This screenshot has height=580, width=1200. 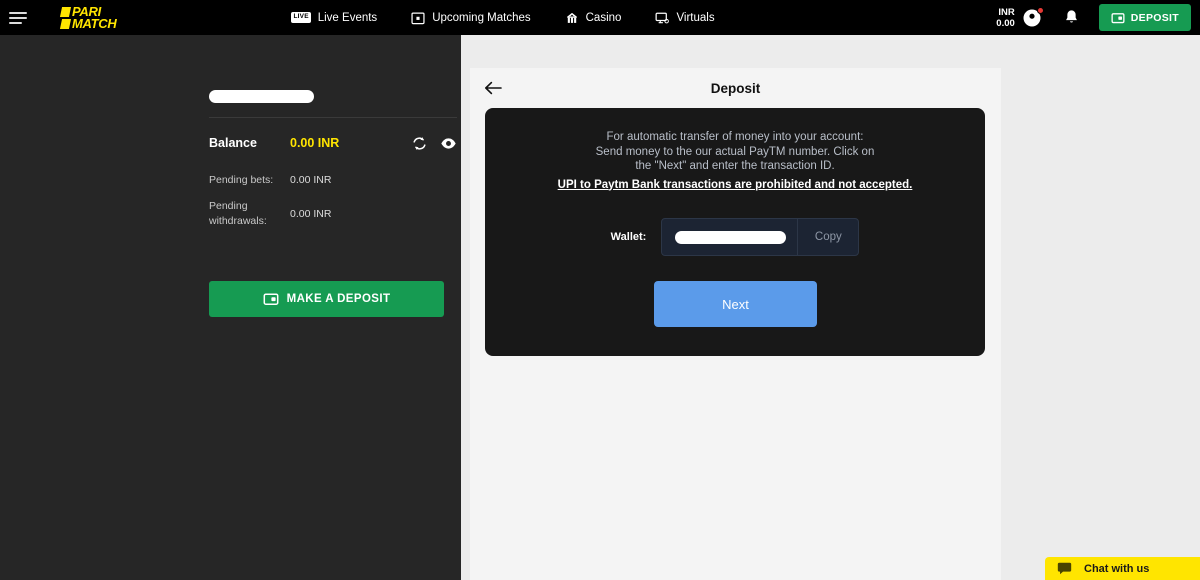 What do you see at coordinates (448, 143) in the screenshot?
I see `eye-icon` at bounding box center [448, 143].